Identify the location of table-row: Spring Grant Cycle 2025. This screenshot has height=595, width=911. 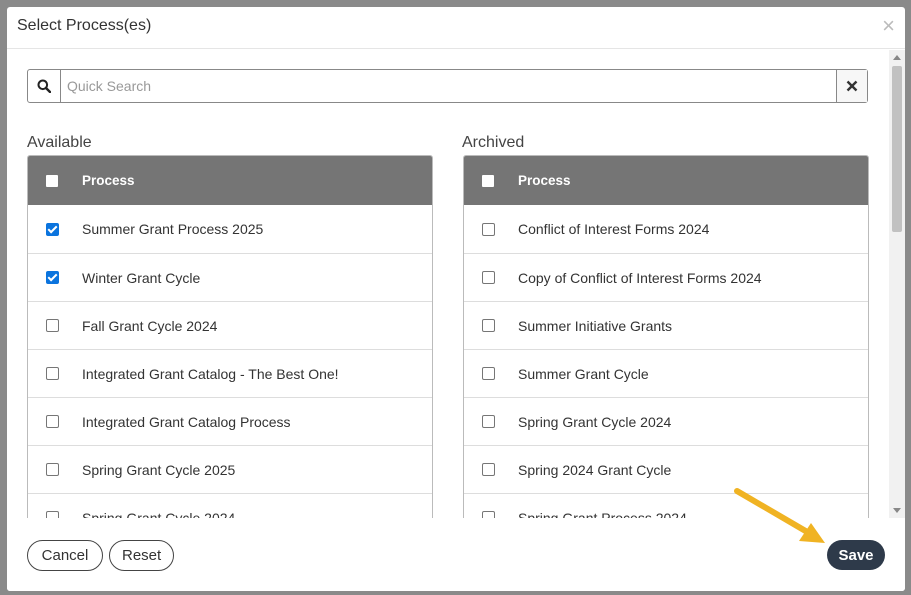
(230, 469).